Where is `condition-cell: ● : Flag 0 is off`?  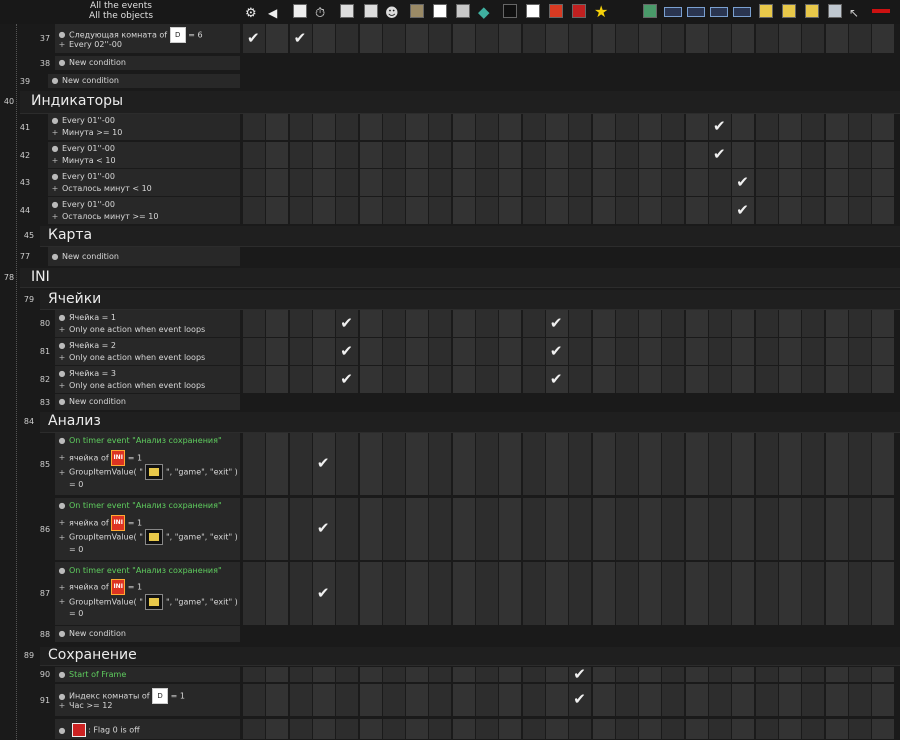
condition-cell: ● : Flag 0 is off is located at coordinates (147, 729).